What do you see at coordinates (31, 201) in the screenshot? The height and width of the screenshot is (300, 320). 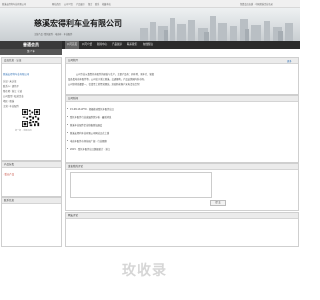 I see `contact-box-title: 联系信息` at bounding box center [31, 201].